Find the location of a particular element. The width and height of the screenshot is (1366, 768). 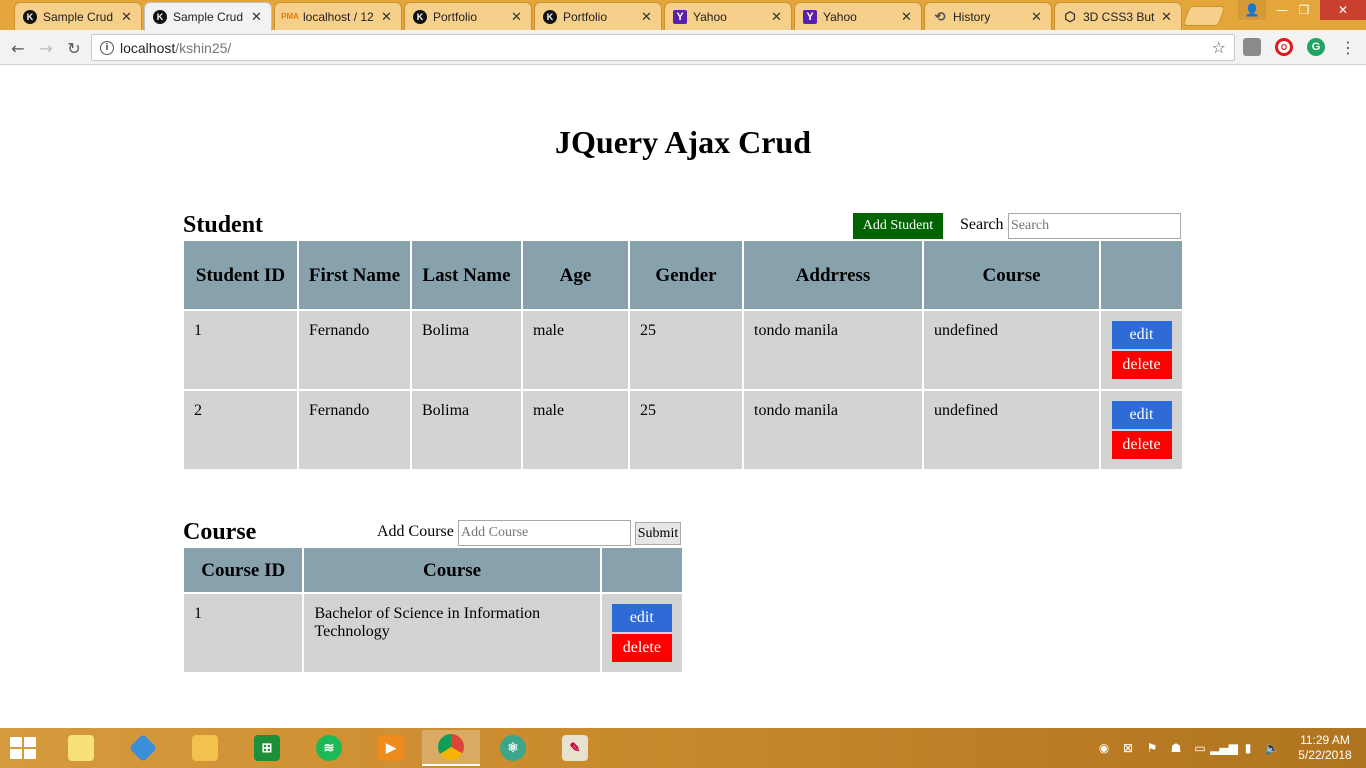

reload-icon: ↻ is located at coordinates (74, 48).